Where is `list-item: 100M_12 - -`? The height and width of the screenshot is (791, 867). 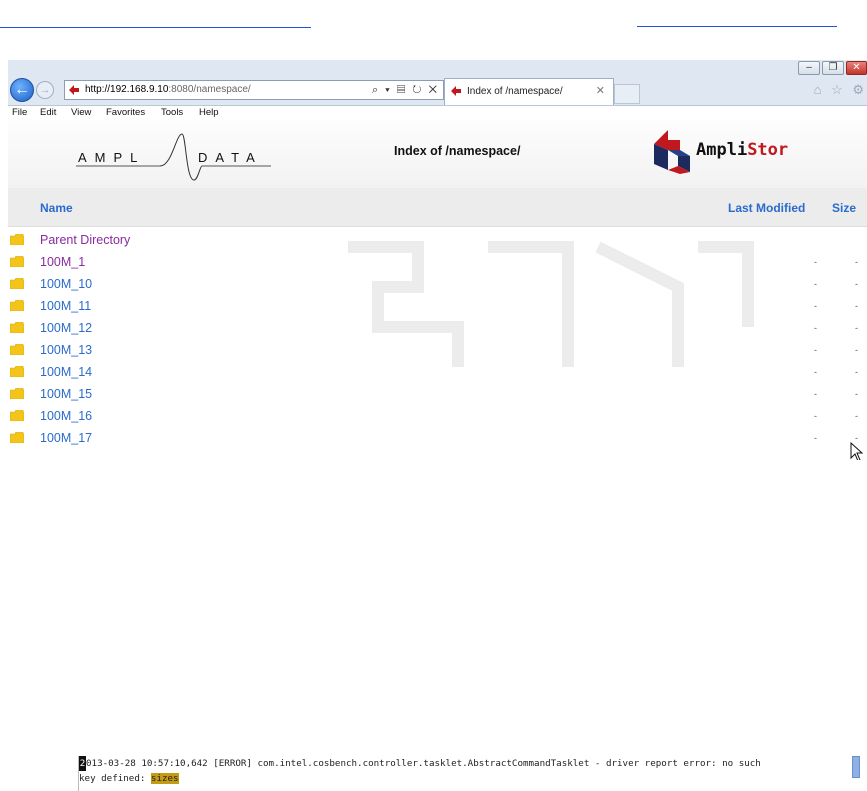
list-item: 100M_12 - - is located at coordinates (437, 329).